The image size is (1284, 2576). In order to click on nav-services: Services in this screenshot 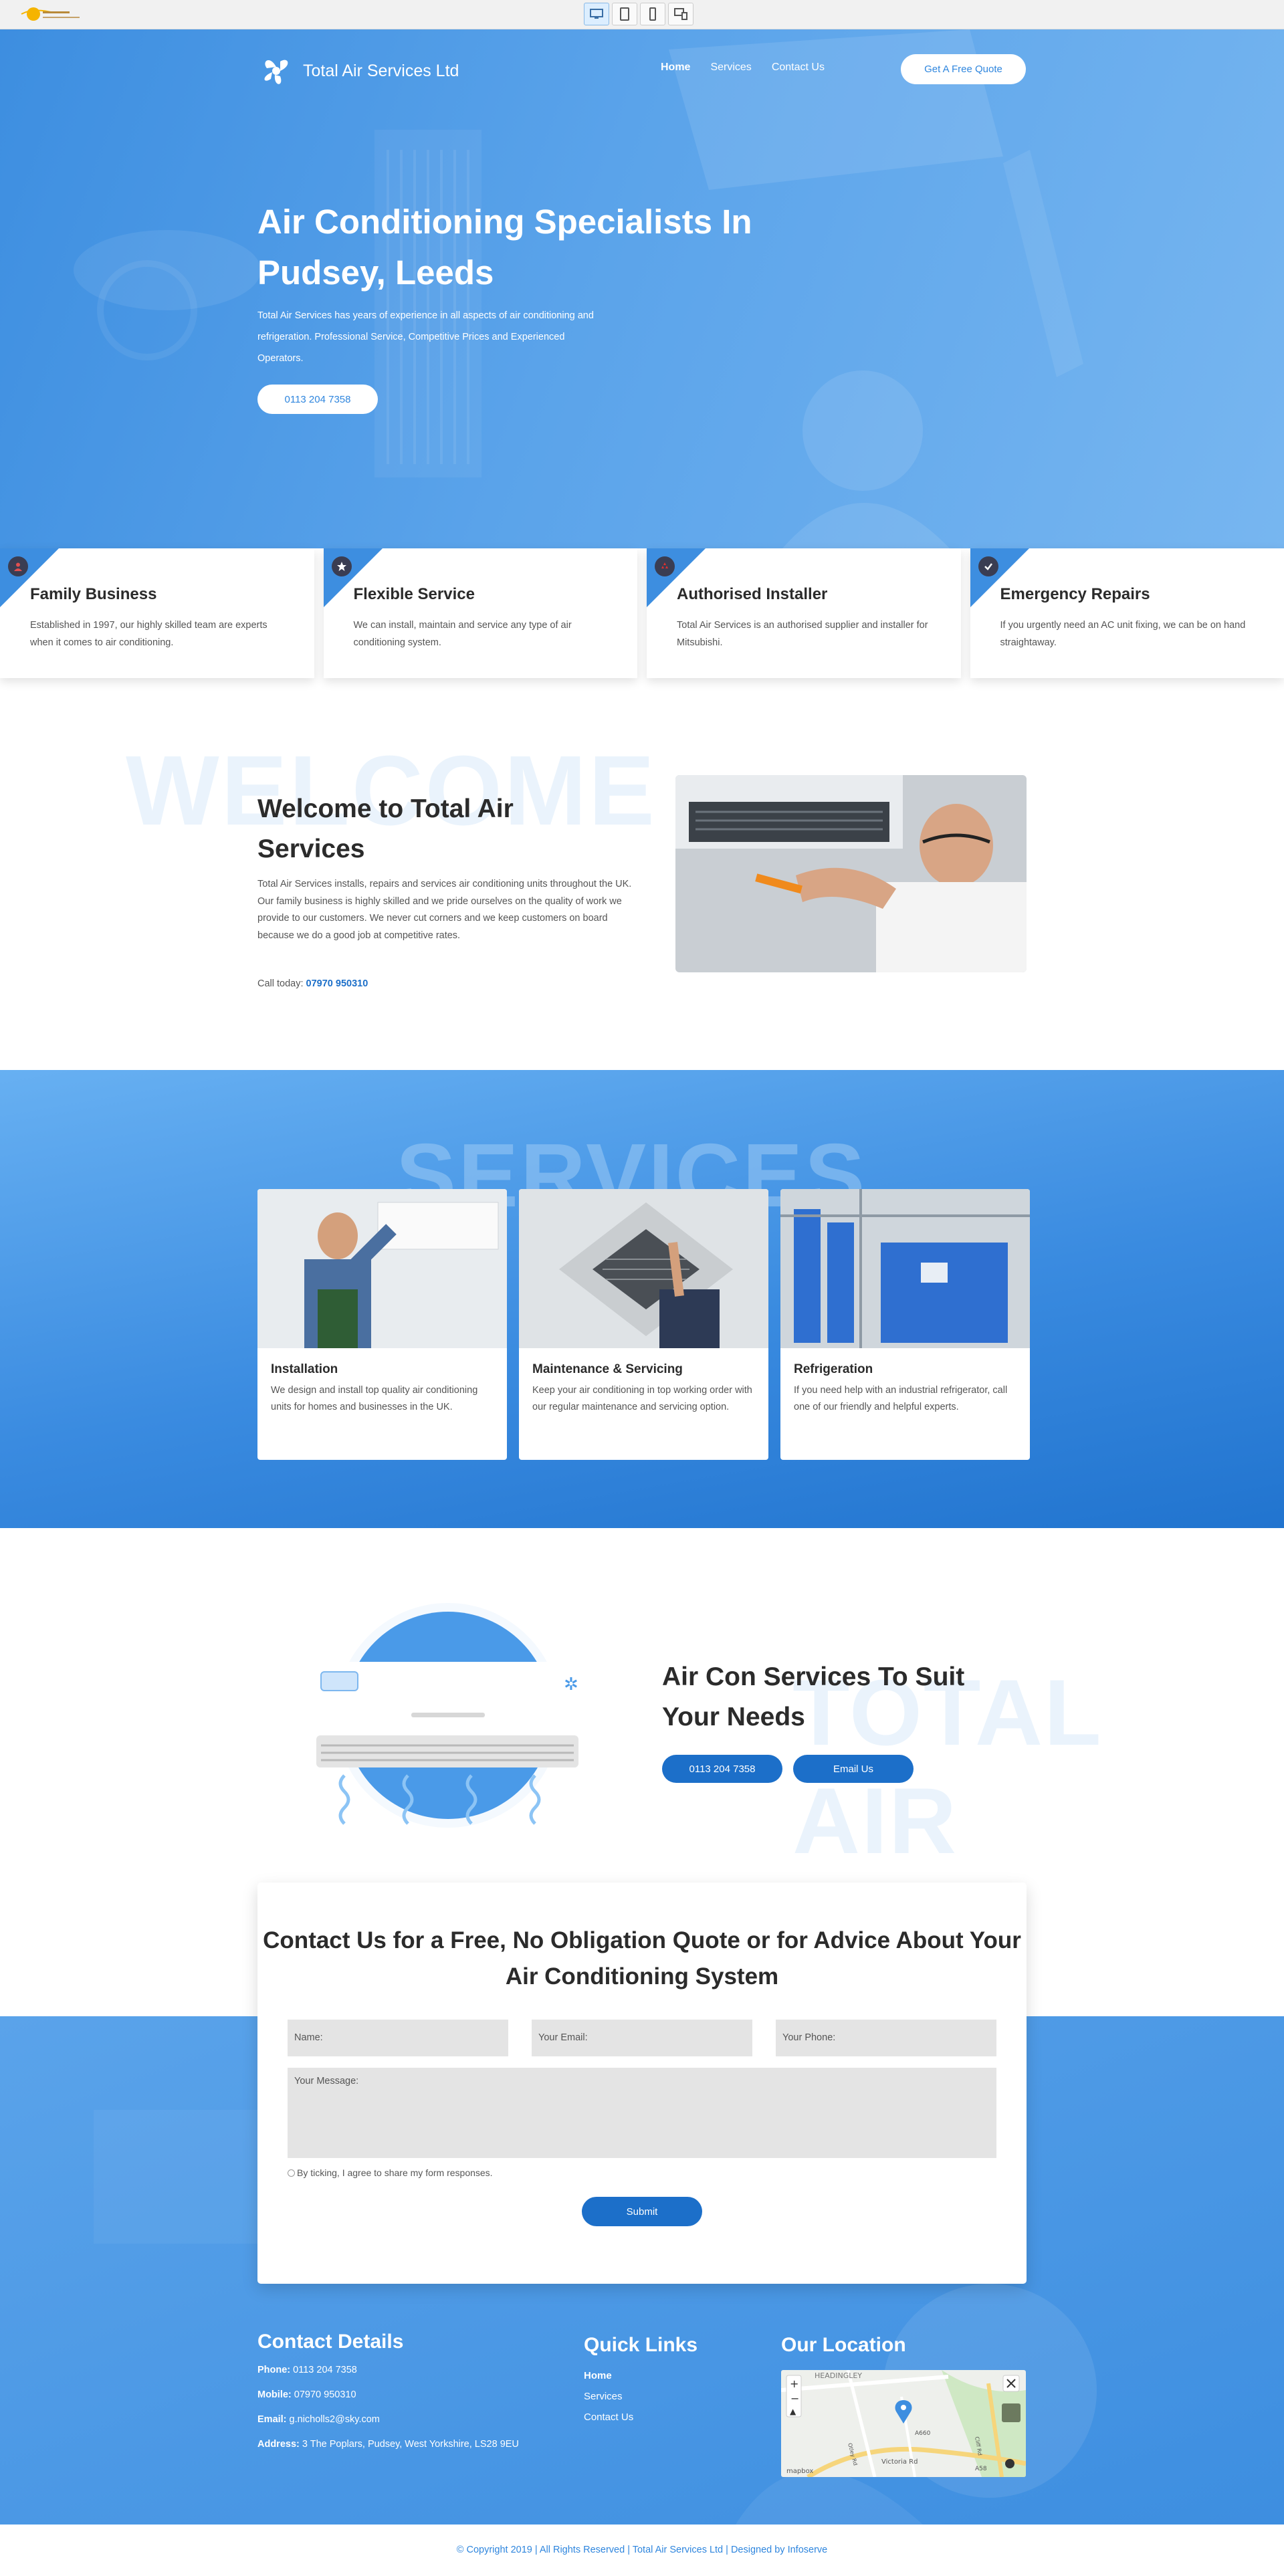, I will do `click(730, 68)`.